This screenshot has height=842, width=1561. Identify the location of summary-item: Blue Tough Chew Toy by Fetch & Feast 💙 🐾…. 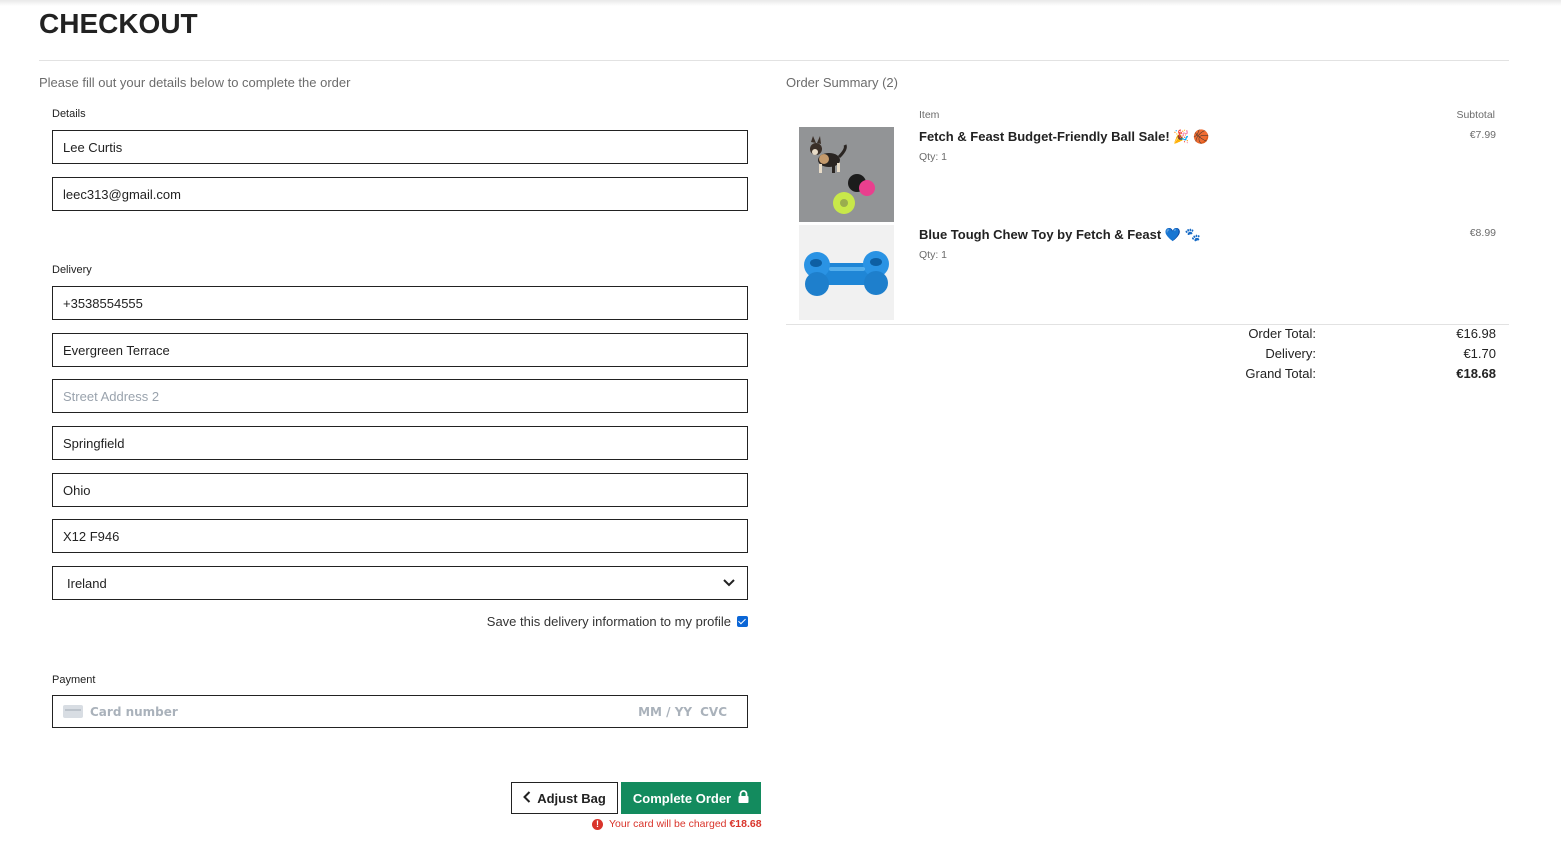
(1147, 273).